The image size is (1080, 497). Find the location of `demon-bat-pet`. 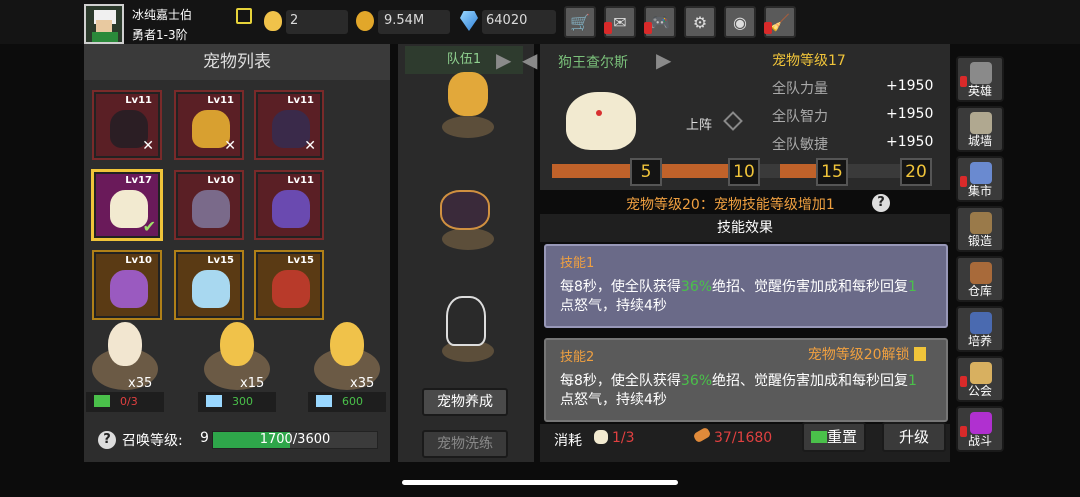

demon-bat-pet is located at coordinates (465, 210).